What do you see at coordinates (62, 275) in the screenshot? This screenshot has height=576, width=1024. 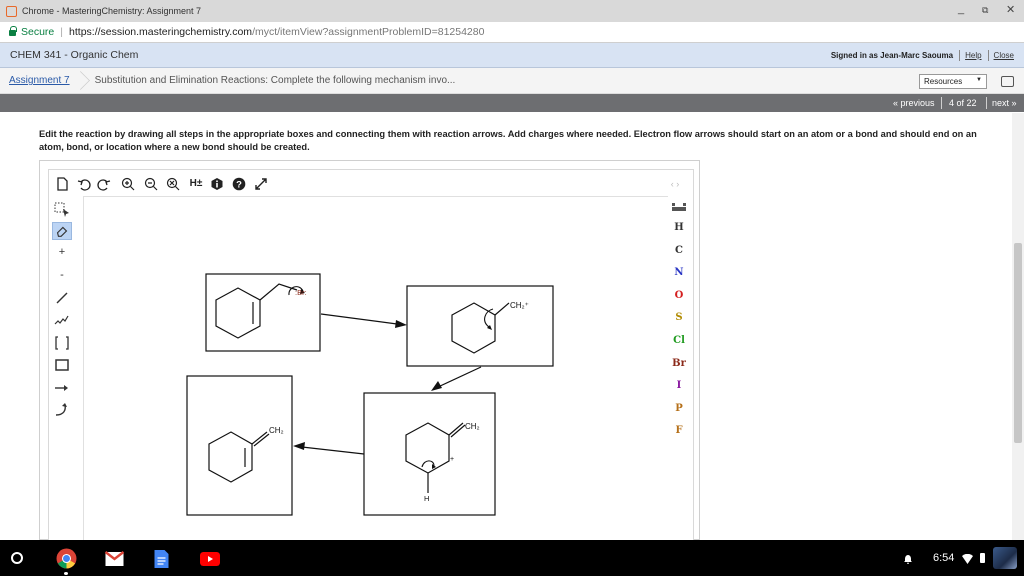 I see `negative-charge-tool: -` at bounding box center [62, 275].